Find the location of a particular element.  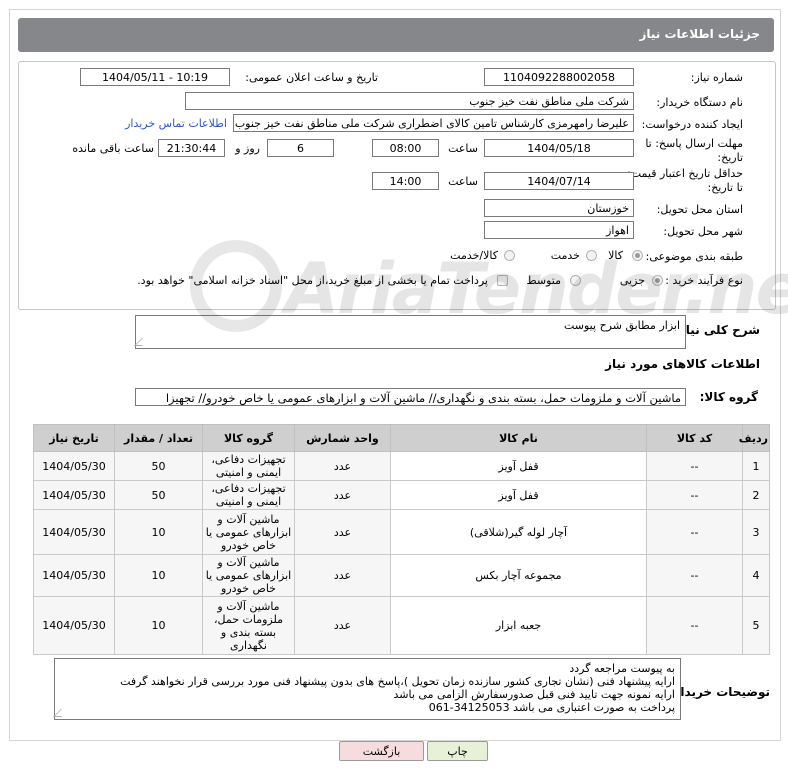

announce-field: 1404/05/11 - 10:19 is located at coordinates (155, 77).